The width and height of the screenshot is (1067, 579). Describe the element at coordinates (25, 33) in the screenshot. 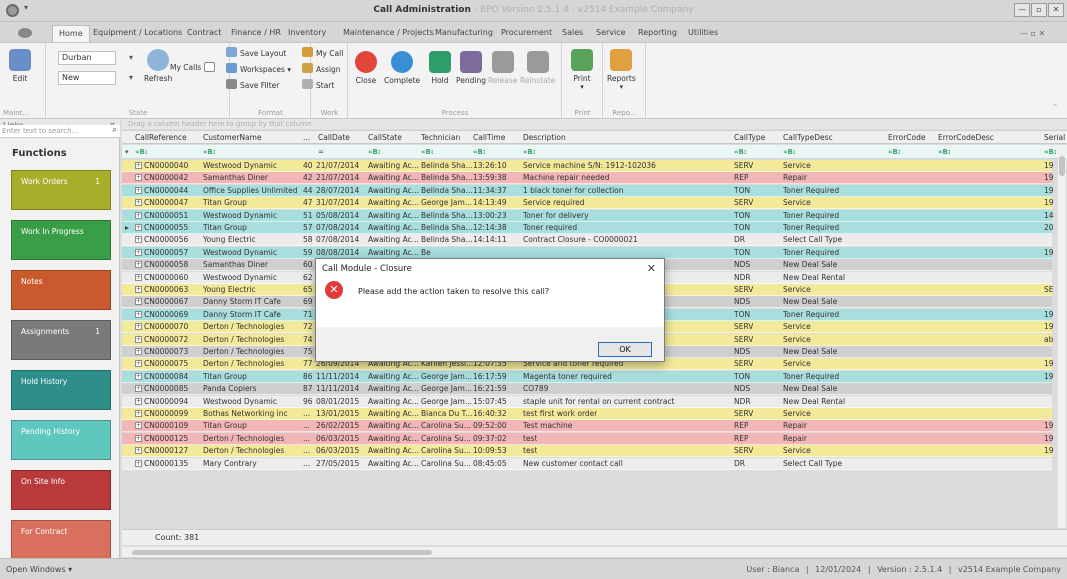

I see `app-menu-icon` at that location.